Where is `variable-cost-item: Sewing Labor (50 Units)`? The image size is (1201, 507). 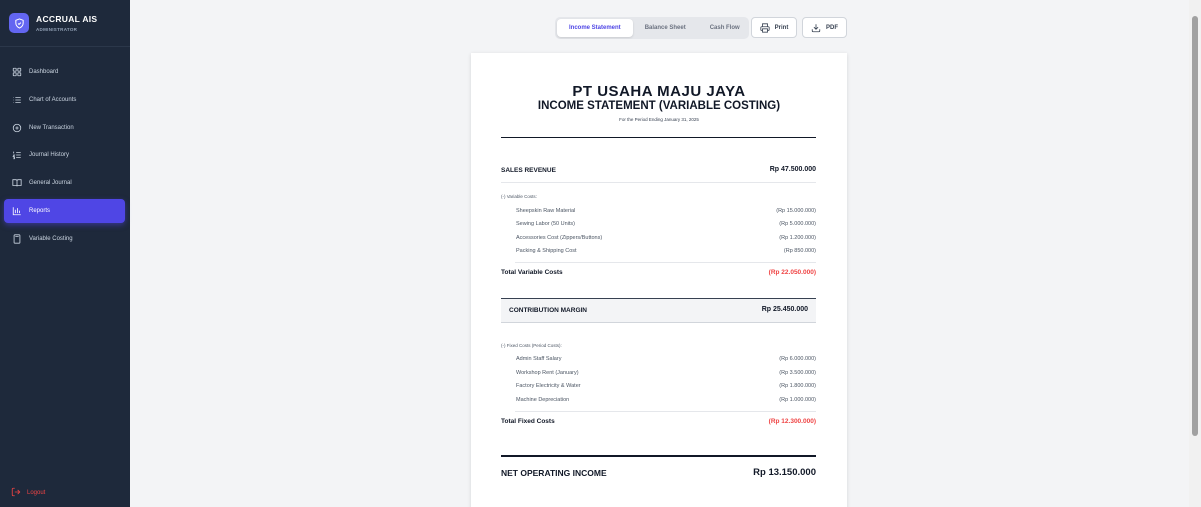 variable-cost-item: Sewing Labor (50 Units) is located at coordinates (546, 224).